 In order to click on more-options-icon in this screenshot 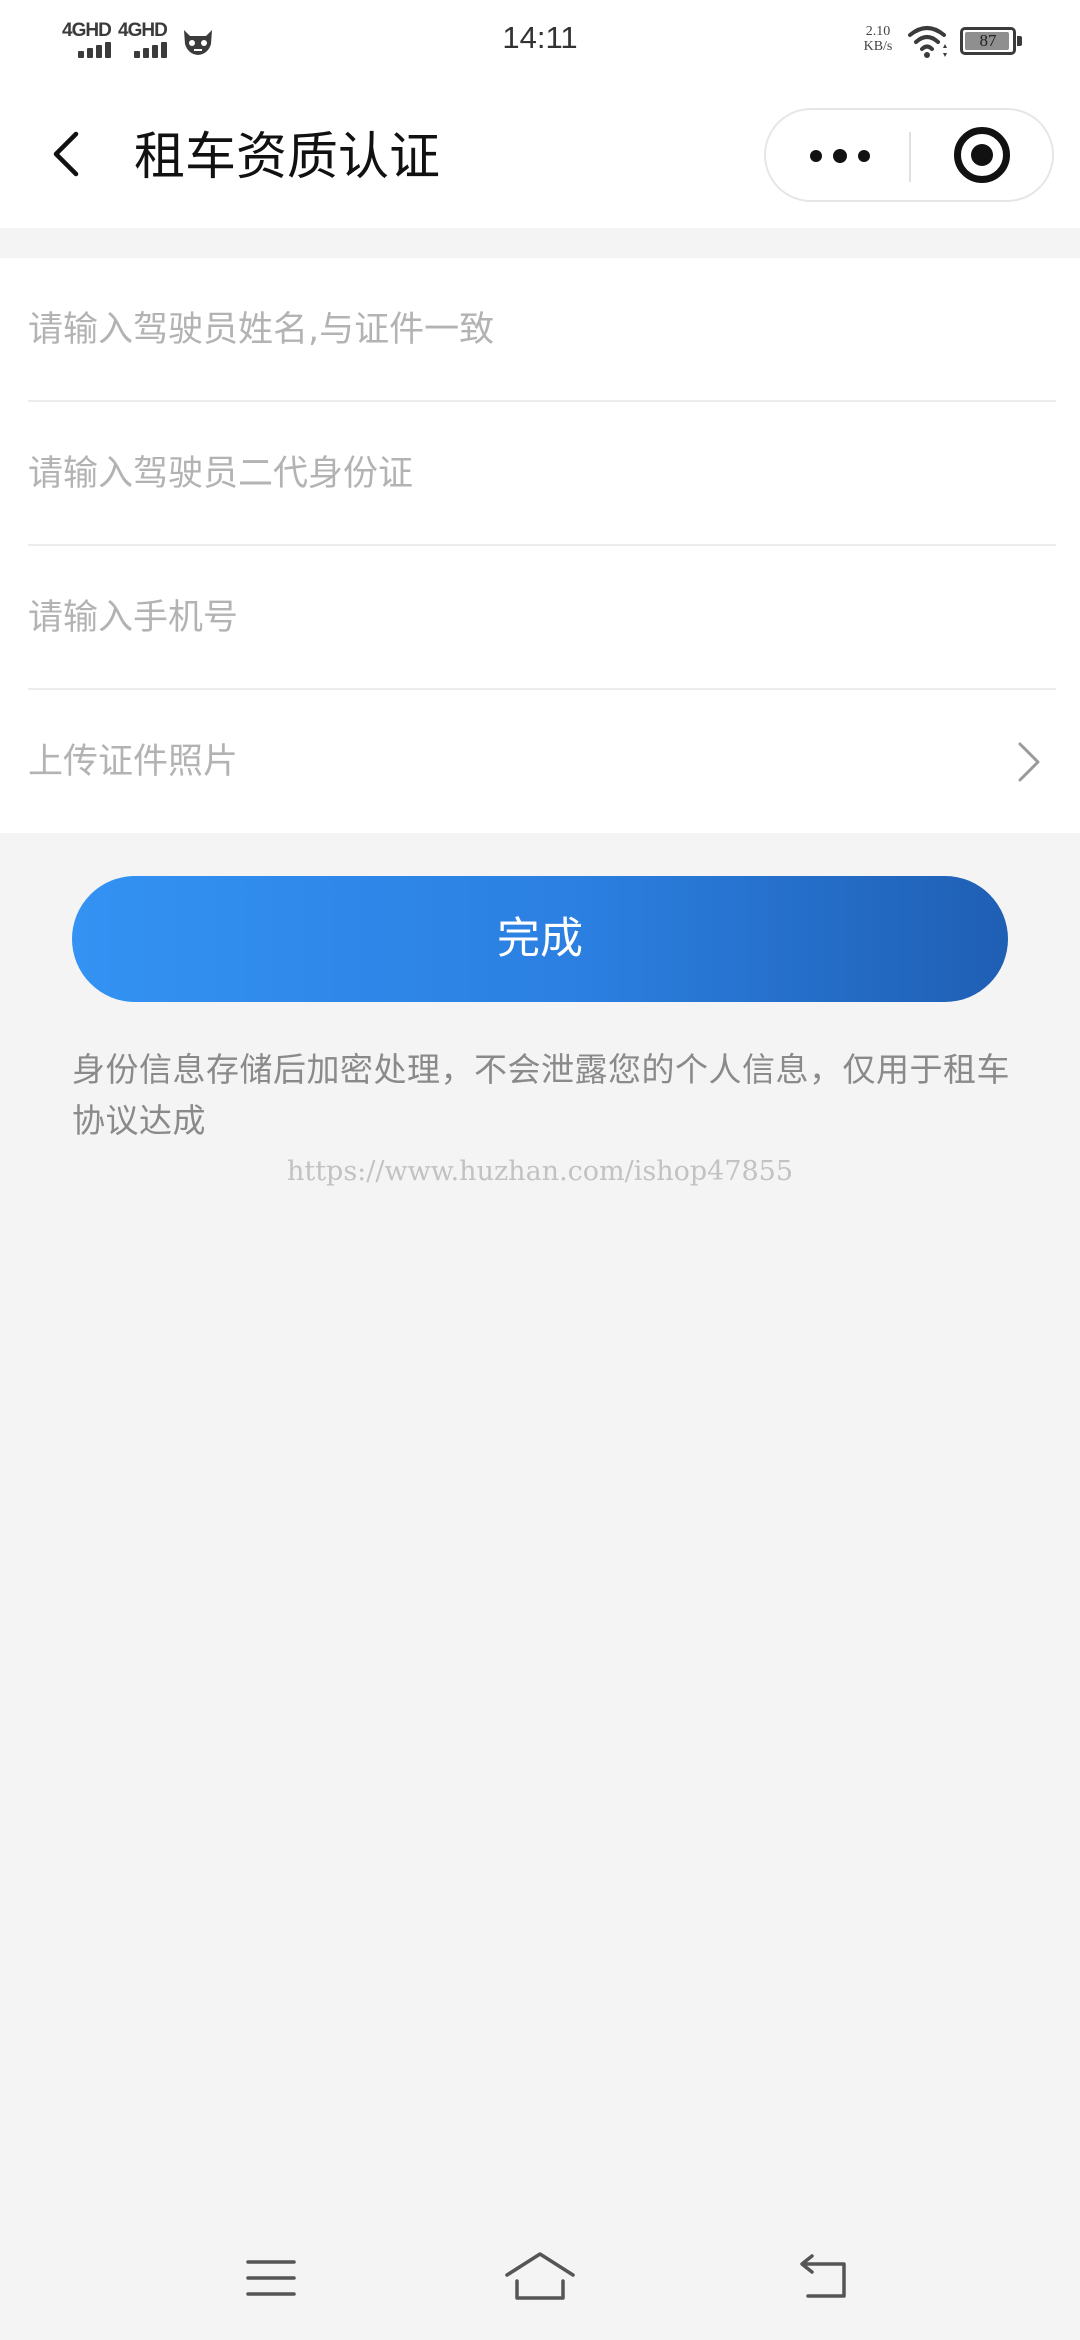, I will do `click(851, 156)`.